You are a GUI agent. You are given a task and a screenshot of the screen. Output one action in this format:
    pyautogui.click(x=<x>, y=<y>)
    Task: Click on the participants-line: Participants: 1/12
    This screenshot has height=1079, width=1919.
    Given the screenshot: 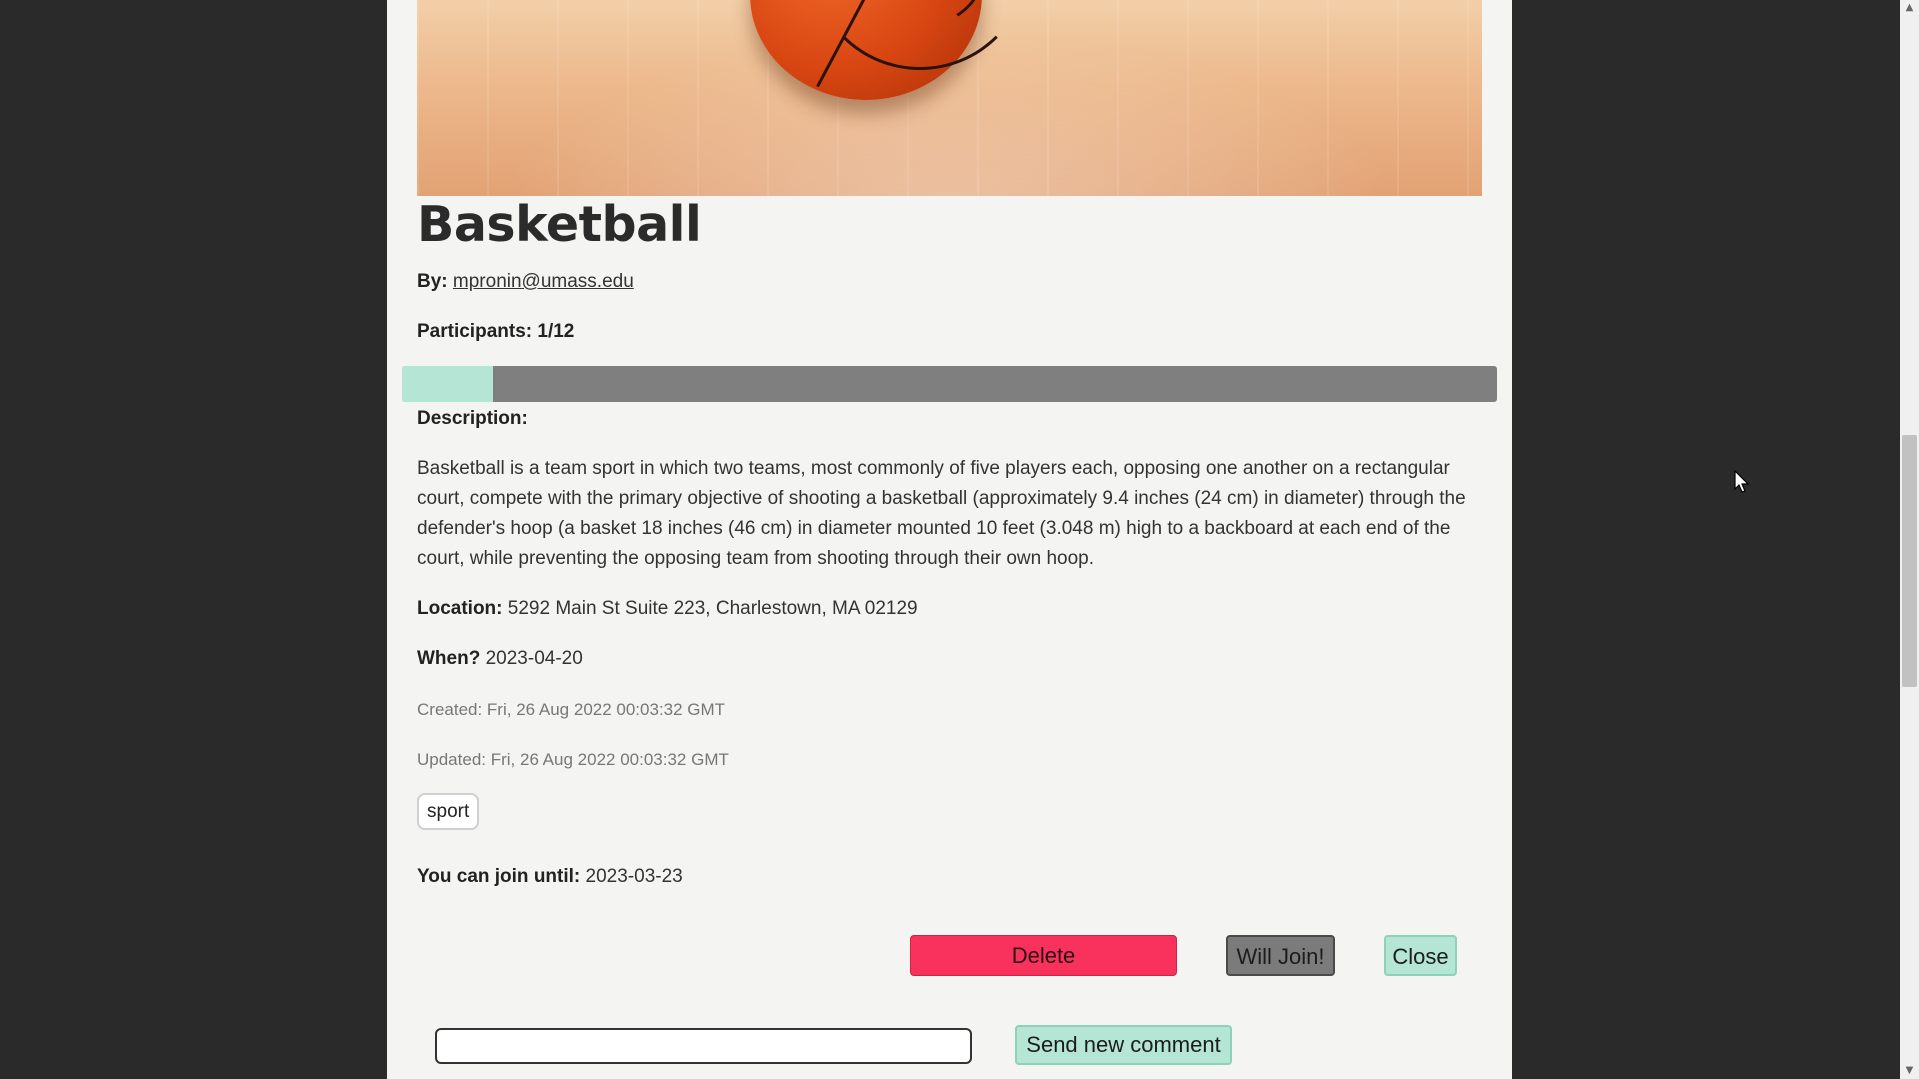 What is the action you would take?
    pyautogui.click(x=495, y=332)
    